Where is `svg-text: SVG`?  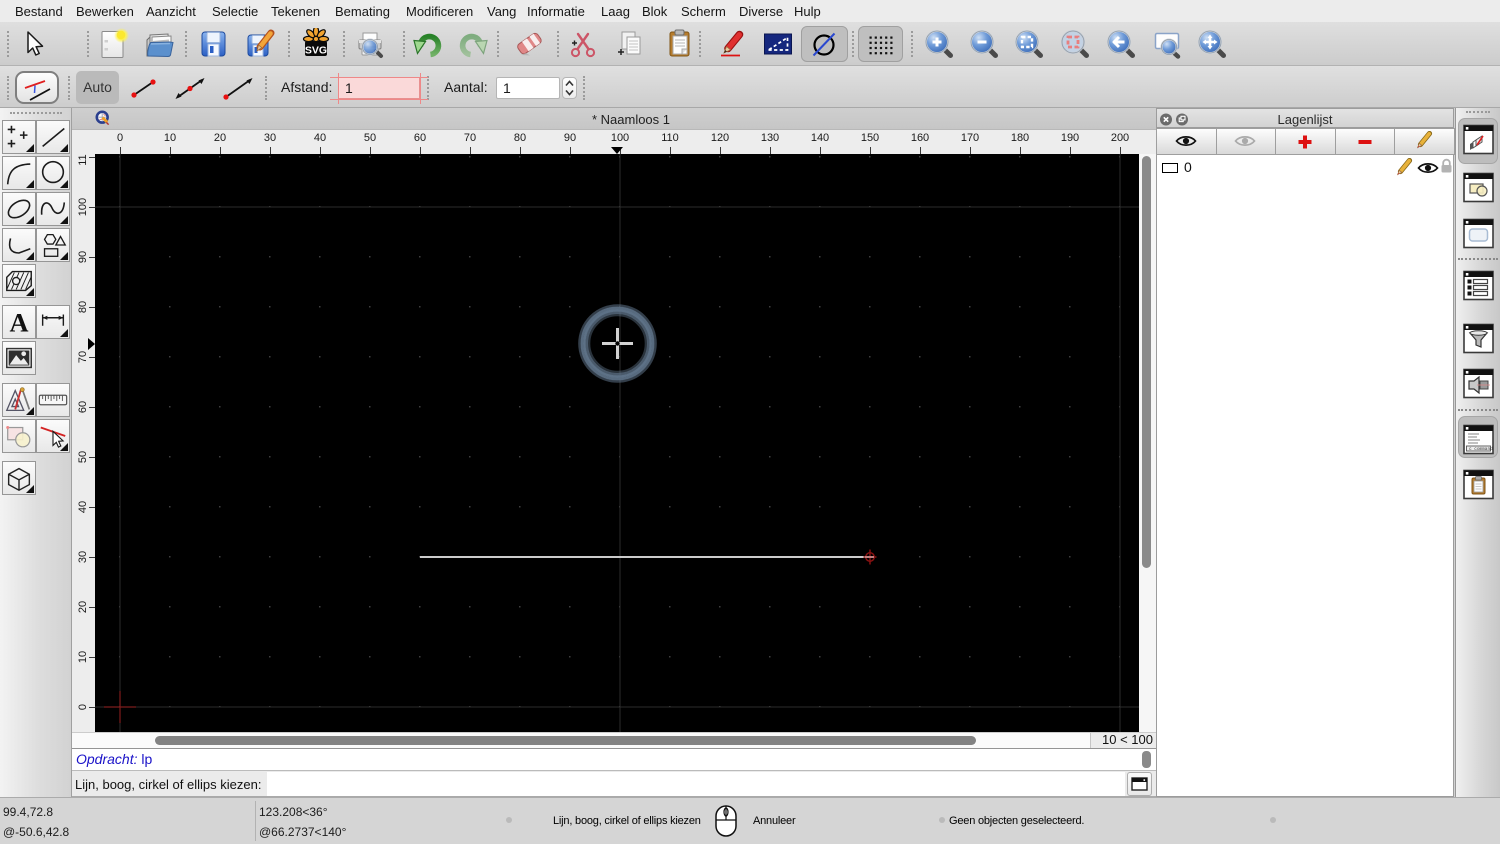 svg-text: SVG is located at coordinates (316, 51).